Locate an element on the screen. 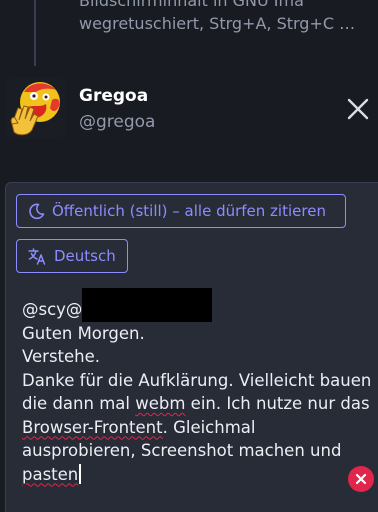 This screenshot has width=378, height=512. close-reply-button is located at coordinates (358, 109).